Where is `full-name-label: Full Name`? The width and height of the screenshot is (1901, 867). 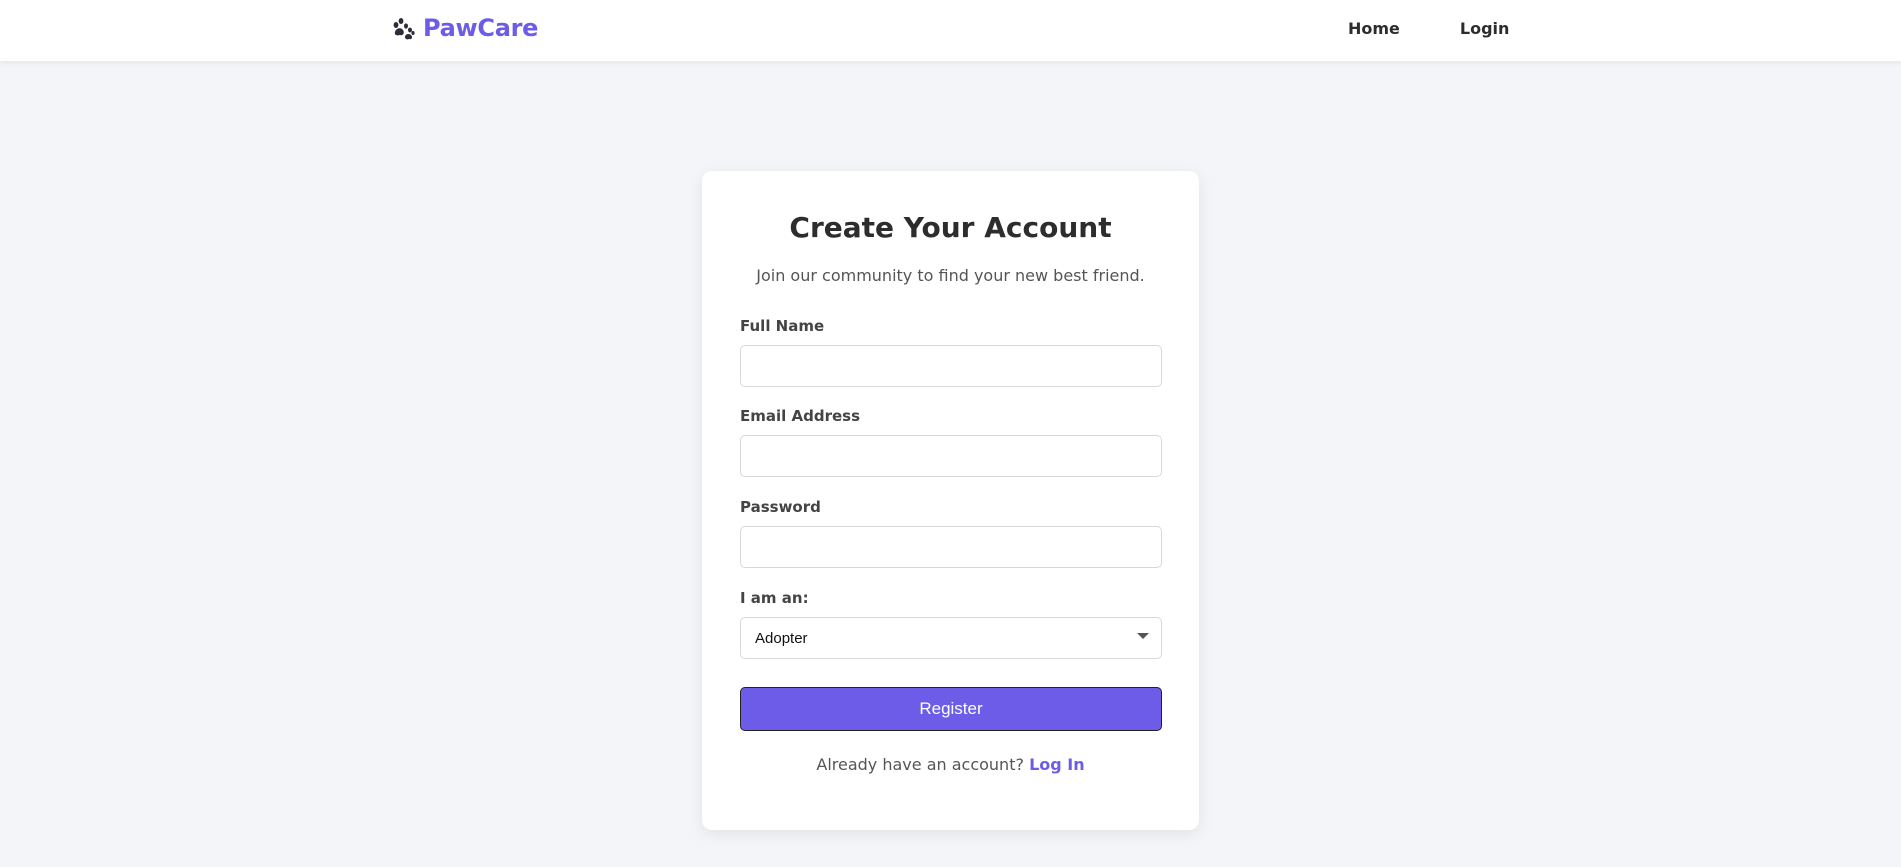 full-name-label: Full Name is located at coordinates (782, 326).